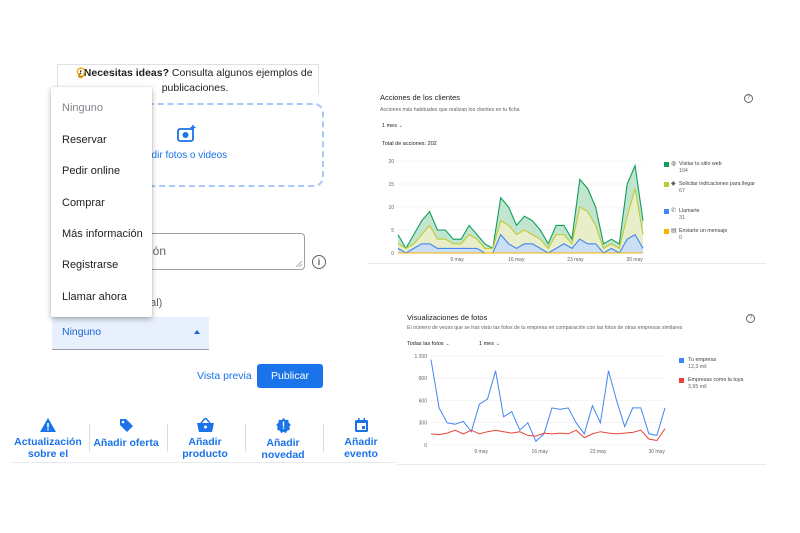 This screenshot has width=800, height=533. What do you see at coordinates (361, 425) in the screenshot?
I see `calendar-icon` at bounding box center [361, 425].